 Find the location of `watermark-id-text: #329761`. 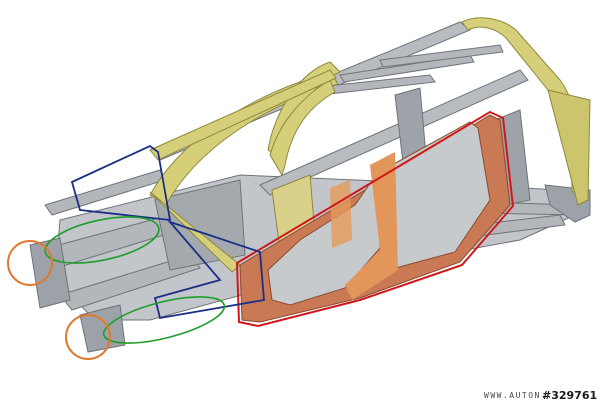

watermark-id-text: #329761 is located at coordinates (570, 395).